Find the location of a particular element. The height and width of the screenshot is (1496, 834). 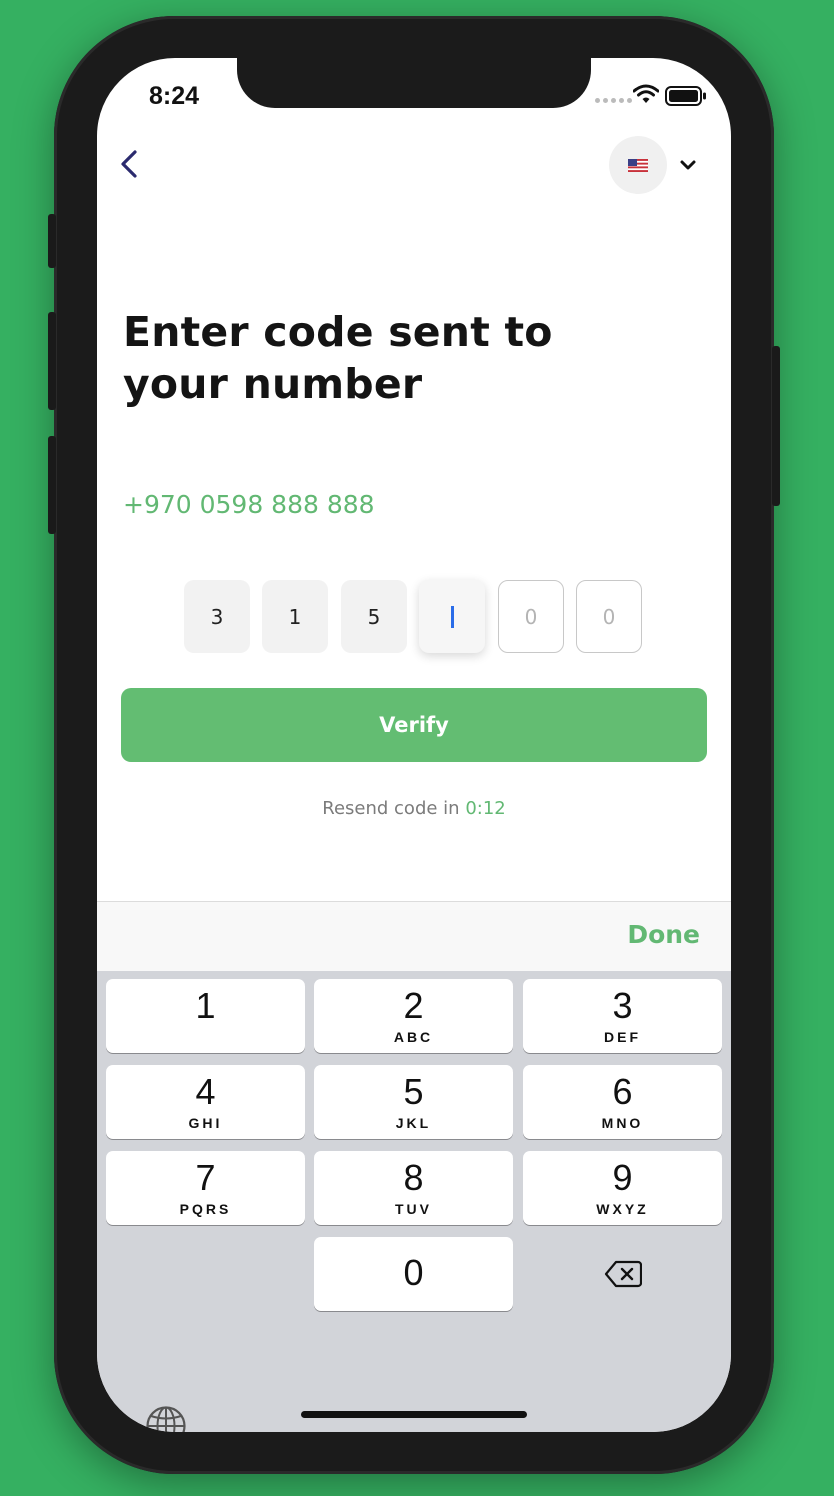

key-3: 3 DEF is located at coordinates (622, 1016).